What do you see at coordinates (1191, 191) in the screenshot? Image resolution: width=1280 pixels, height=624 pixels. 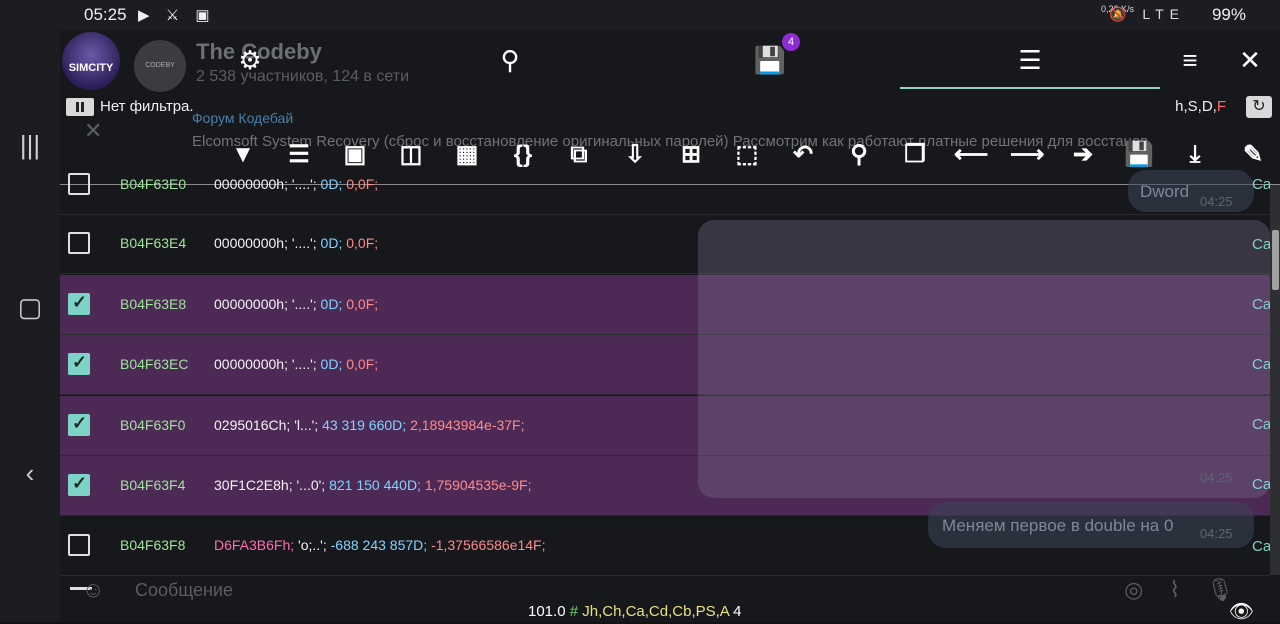 I see `message-bubble-dword: Dword 04:25` at bounding box center [1191, 191].